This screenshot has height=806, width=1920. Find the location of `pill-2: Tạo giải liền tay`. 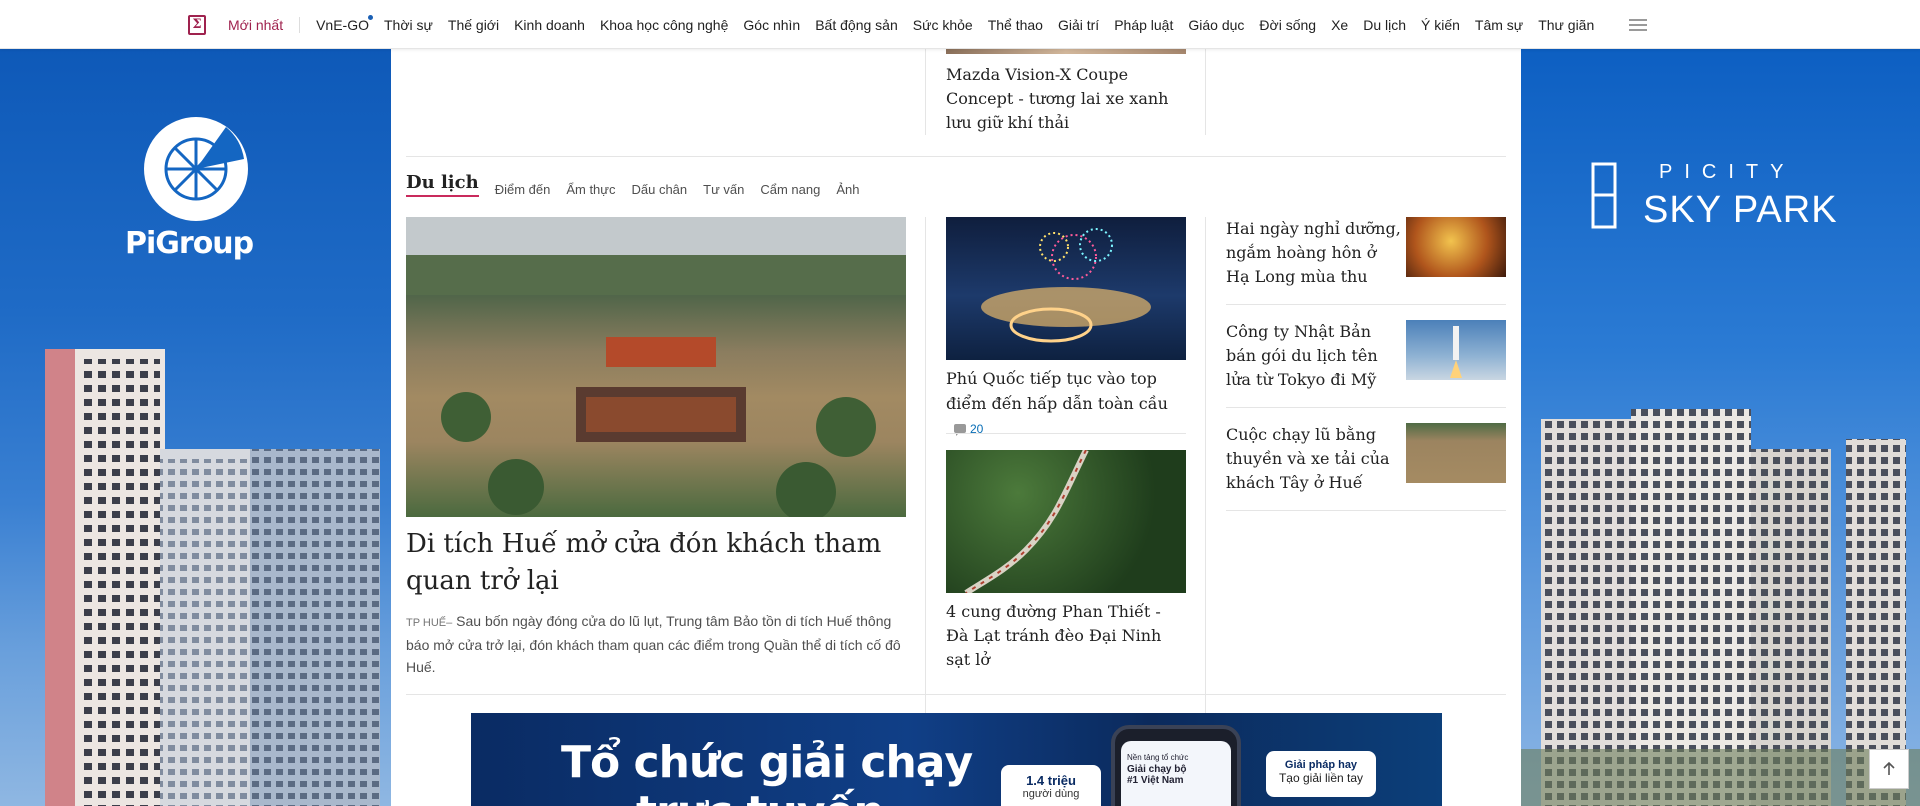

pill-2: Tạo giải liền tay is located at coordinates (1321, 778).